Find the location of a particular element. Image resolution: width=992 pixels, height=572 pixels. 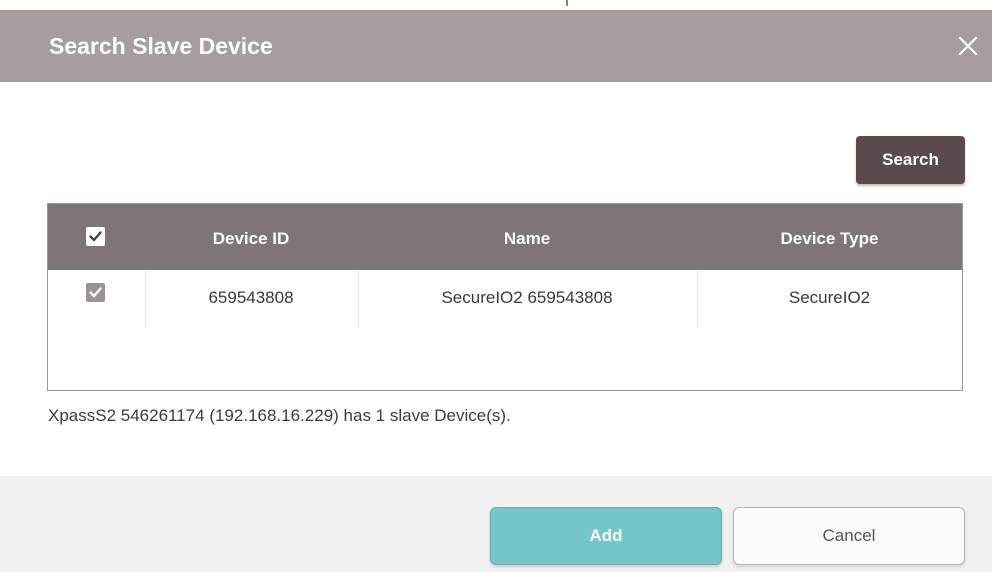

top-edge-mark is located at coordinates (567, 3).